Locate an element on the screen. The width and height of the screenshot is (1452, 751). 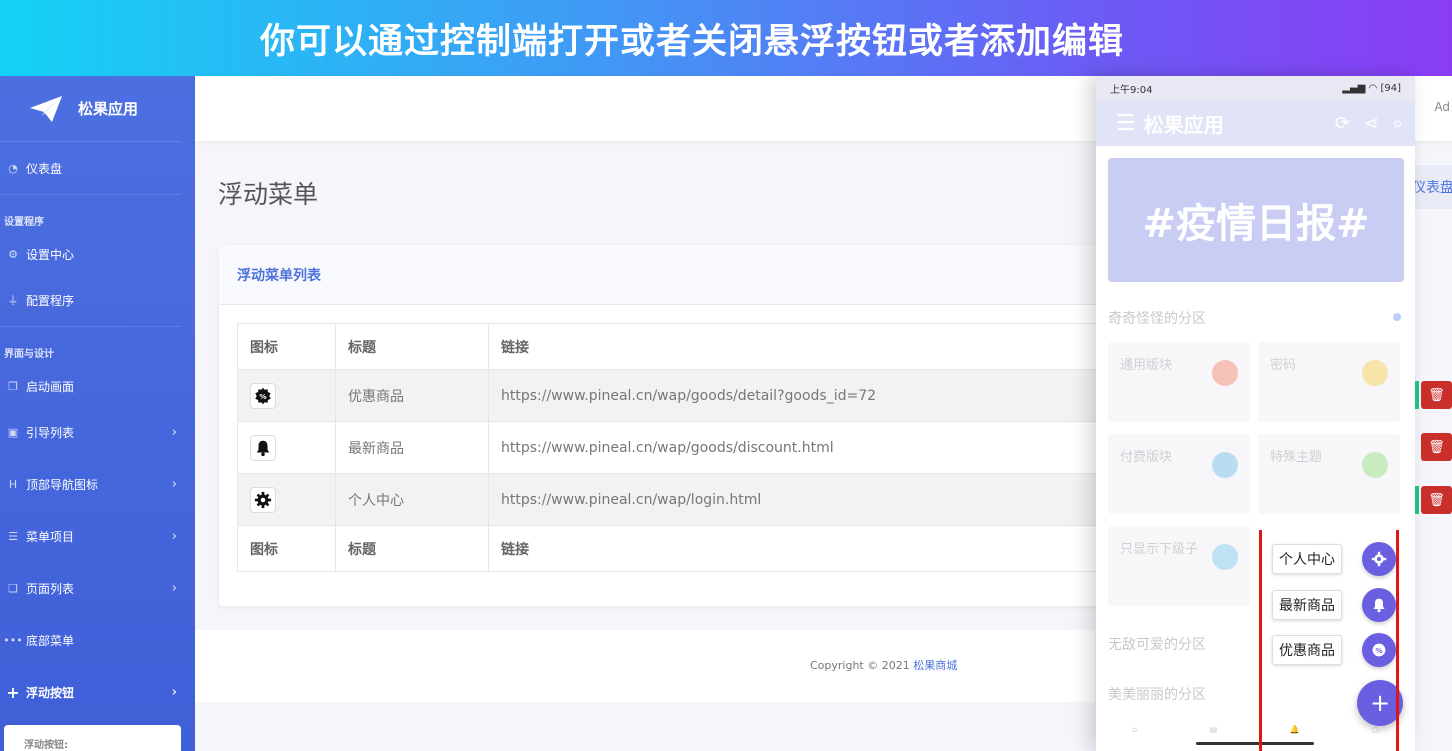
sidebar-item-dashboard: ◔ 仪表盘 is located at coordinates (97, 168).